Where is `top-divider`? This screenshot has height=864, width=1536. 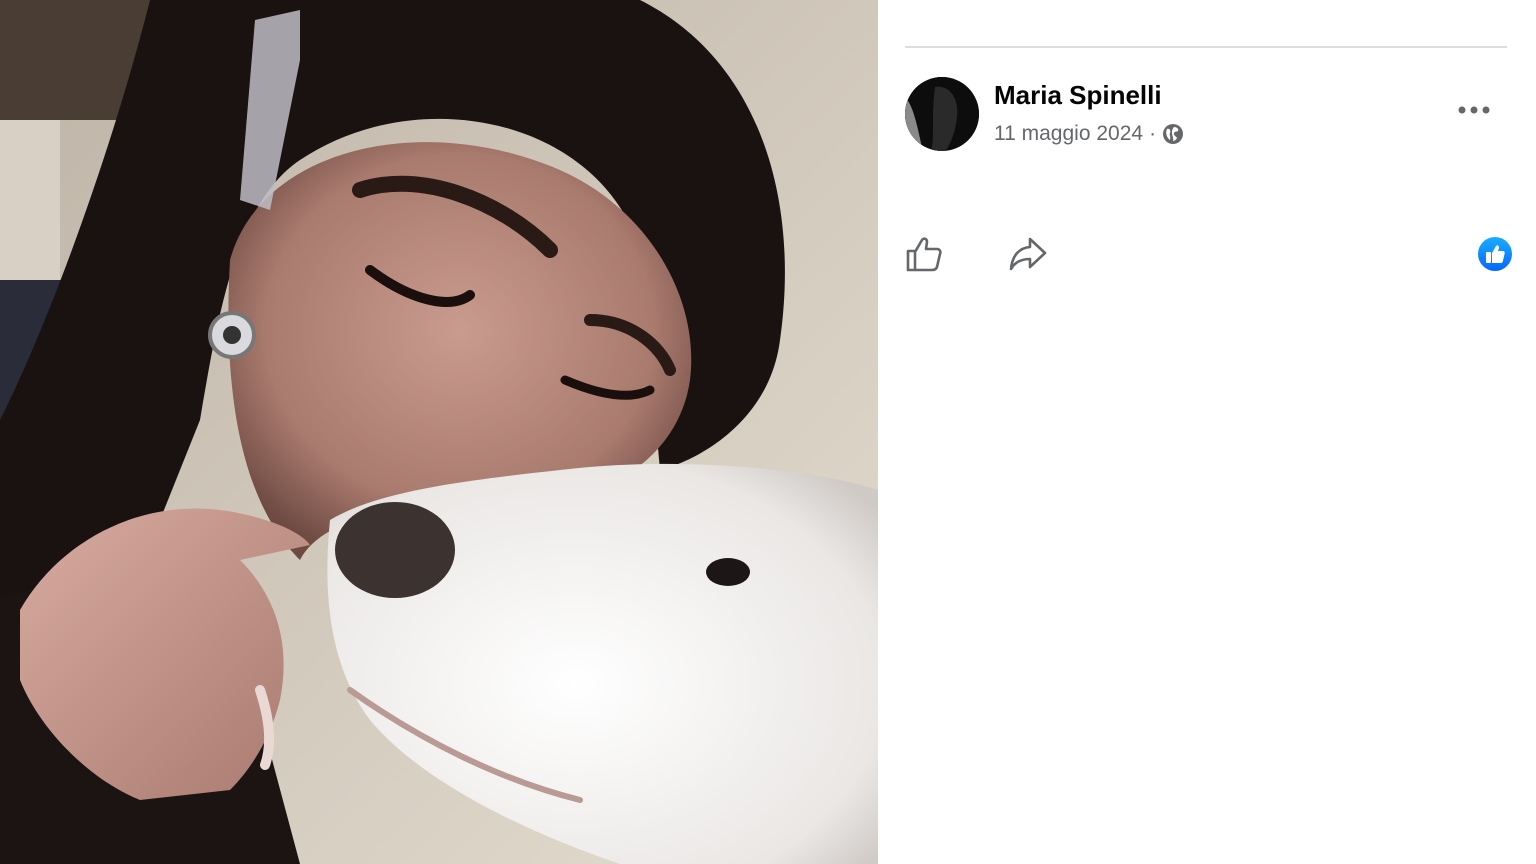
top-divider is located at coordinates (1206, 47).